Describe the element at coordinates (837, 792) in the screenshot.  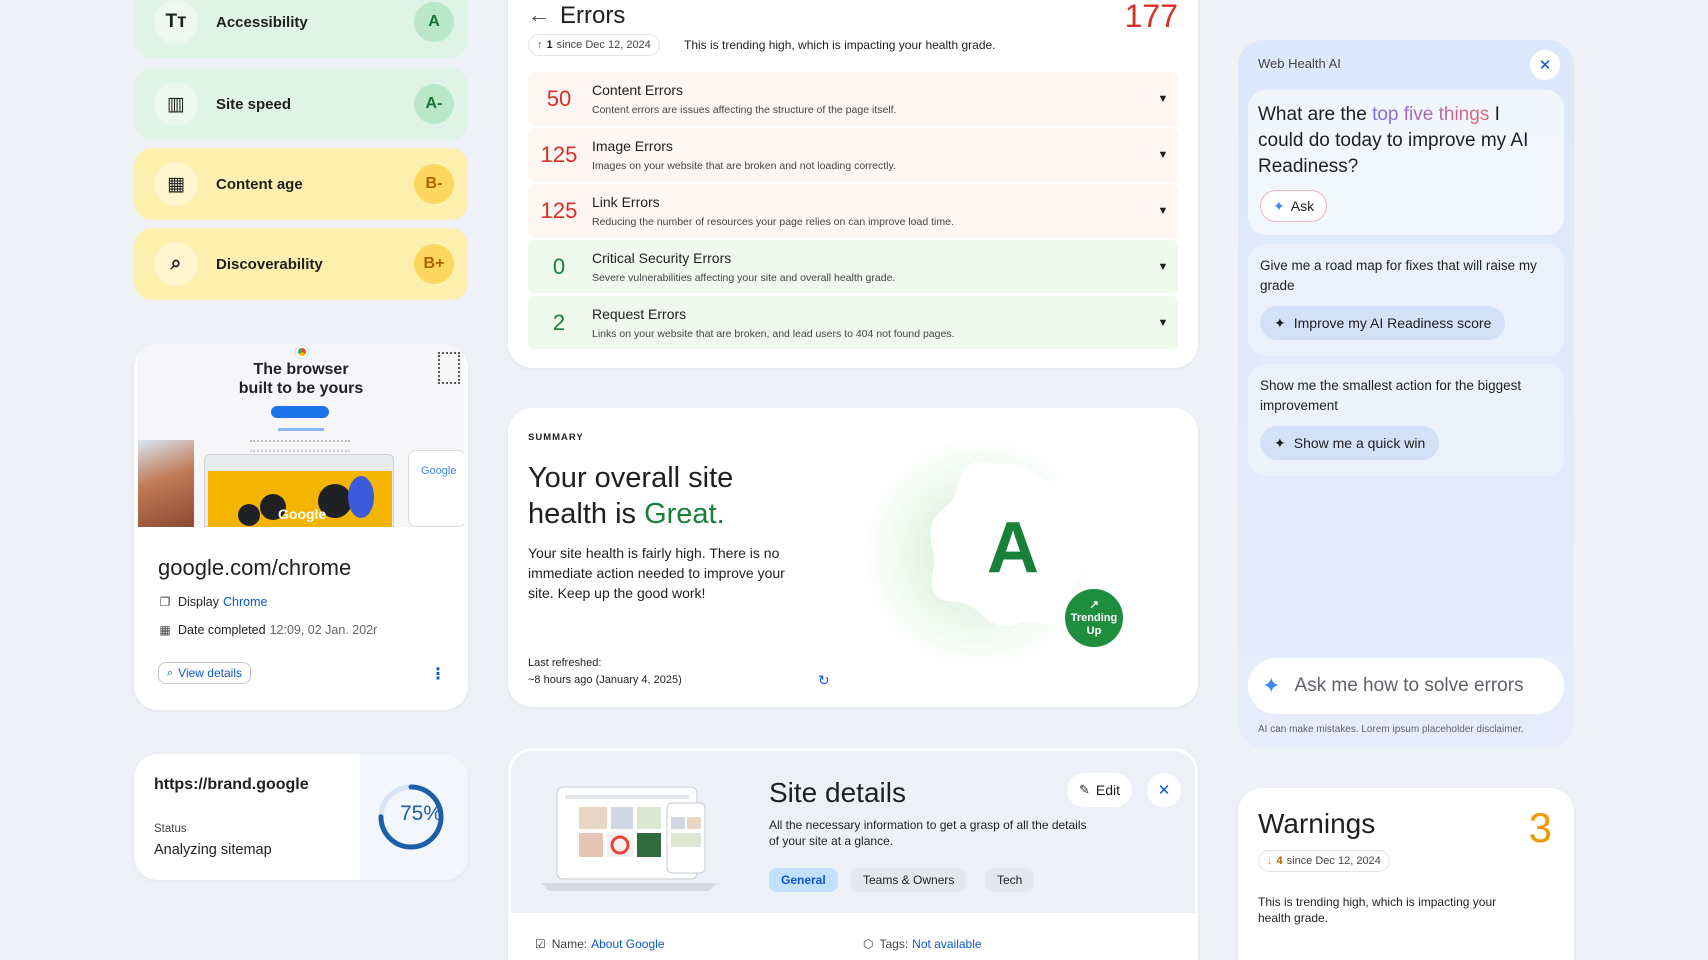
I see `site-details-title: Site details` at that location.